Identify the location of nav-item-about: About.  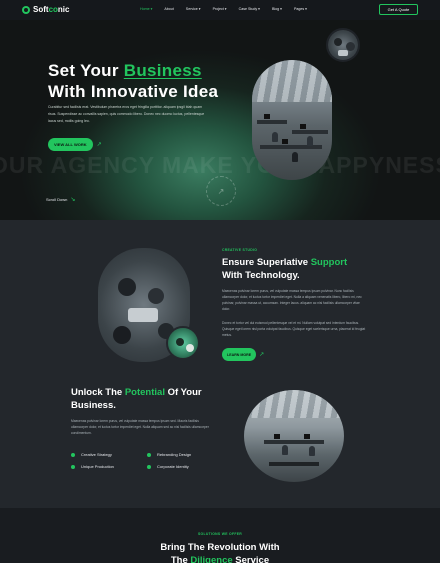
(168, 9).